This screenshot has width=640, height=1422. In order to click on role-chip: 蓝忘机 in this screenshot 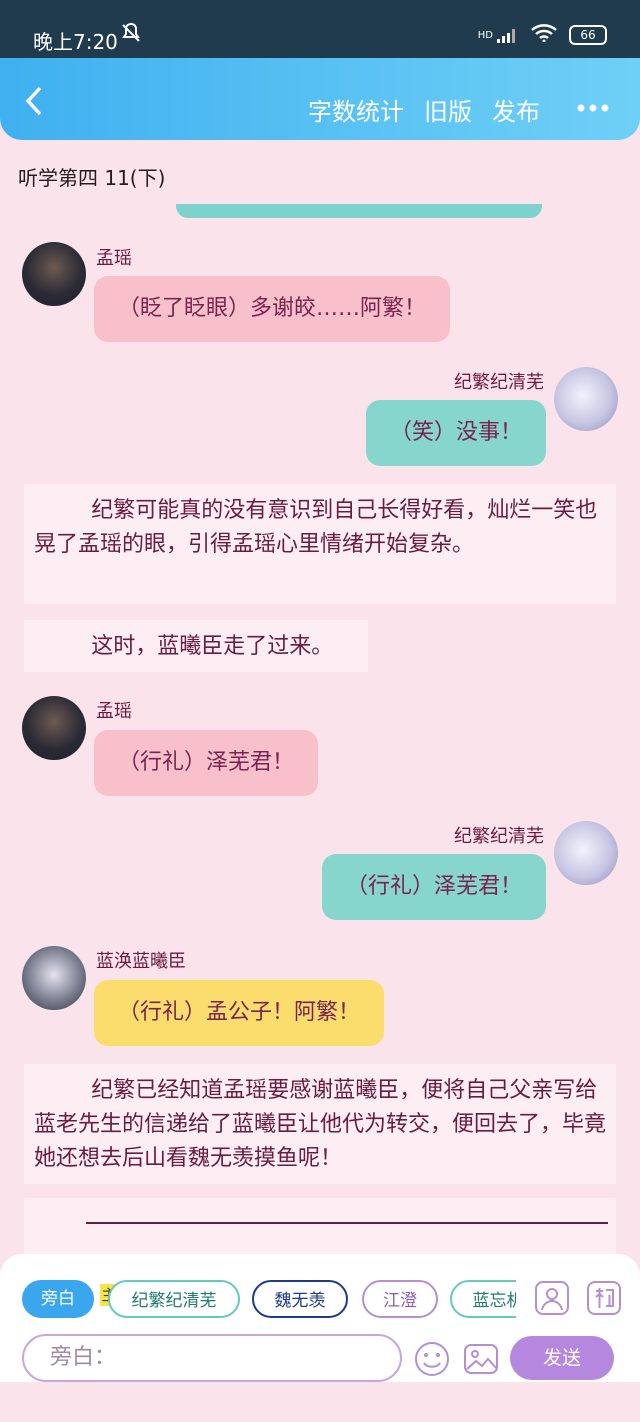, I will do `click(483, 1299)`.